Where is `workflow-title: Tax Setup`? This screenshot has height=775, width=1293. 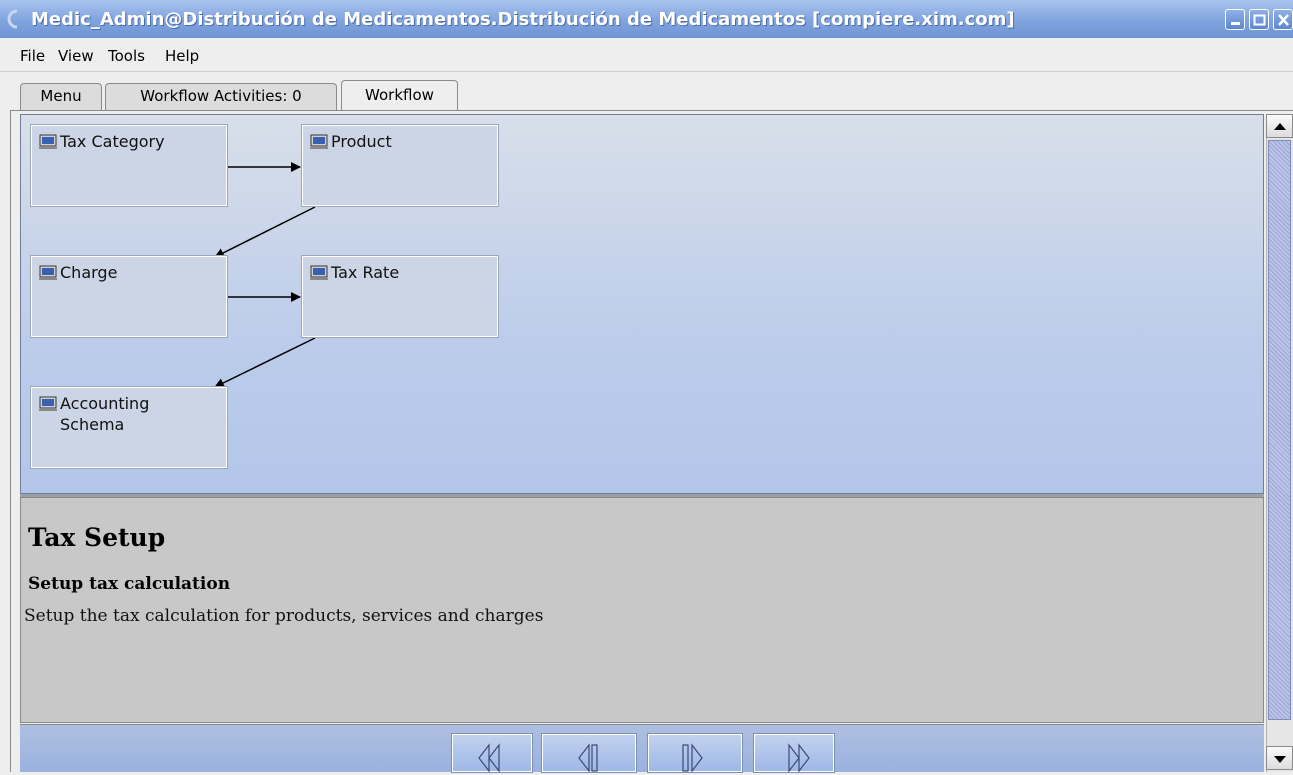 workflow-title: Tax Setup is located at coordinates (97, 537).